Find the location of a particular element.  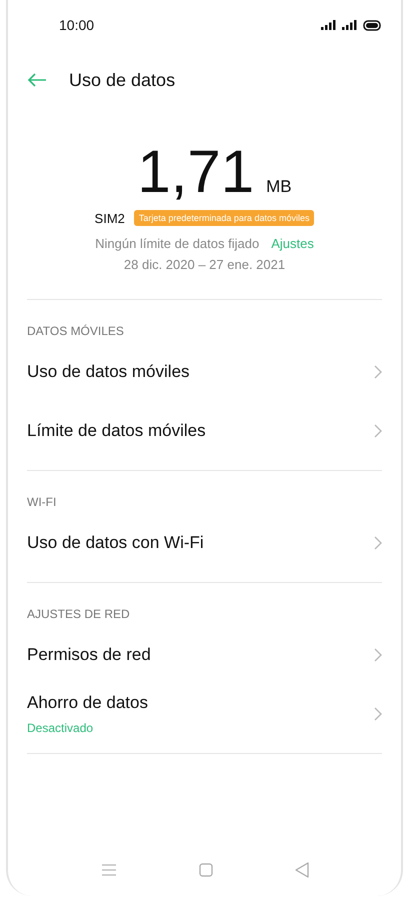

settings-row: Ahorro de datos Desactivado is located at coordinates (204, 713).